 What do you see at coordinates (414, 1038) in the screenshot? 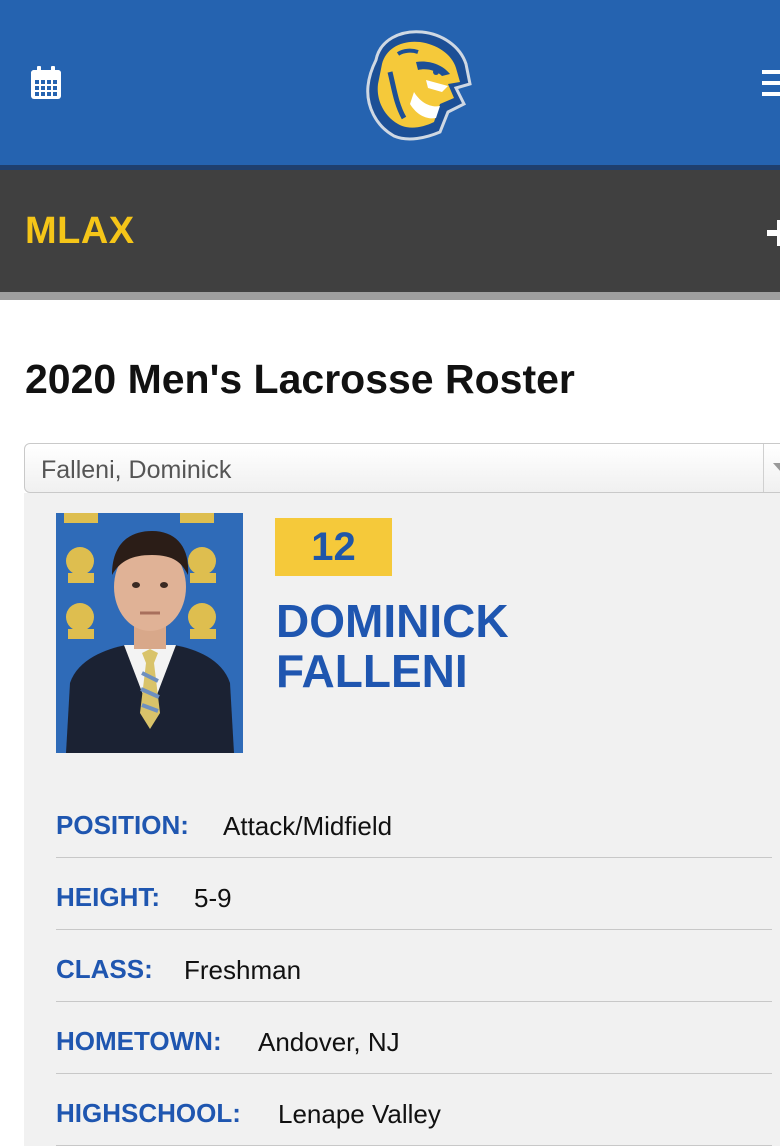
I see `hometown-row: HOMETOWN: Andover, NJ` at bounding box center [414, 1038].